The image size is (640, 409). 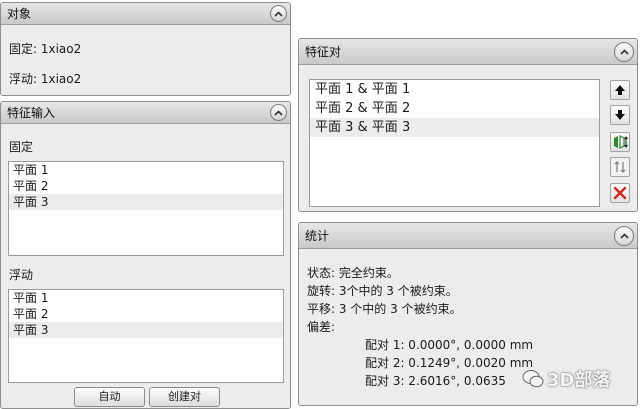 I want to click on objects-fixed-text: 固定: 1xiao2, so click(x=45, y=49).